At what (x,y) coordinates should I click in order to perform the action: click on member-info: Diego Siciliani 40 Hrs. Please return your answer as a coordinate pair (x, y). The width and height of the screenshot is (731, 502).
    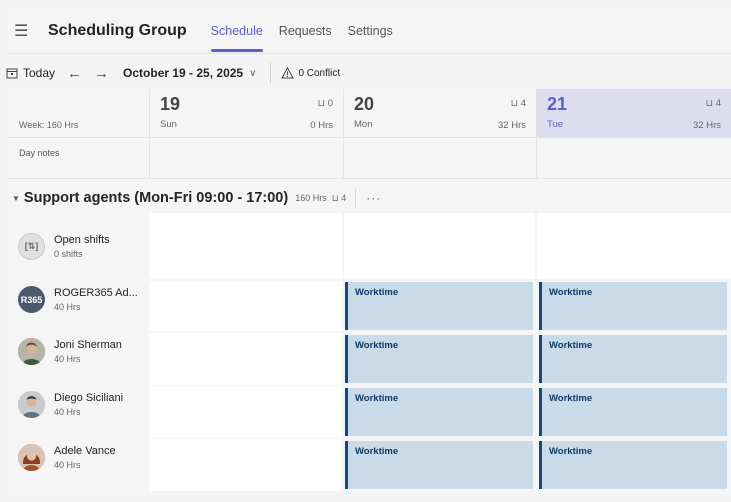
    Looking at the image, I should click on (70, 404).